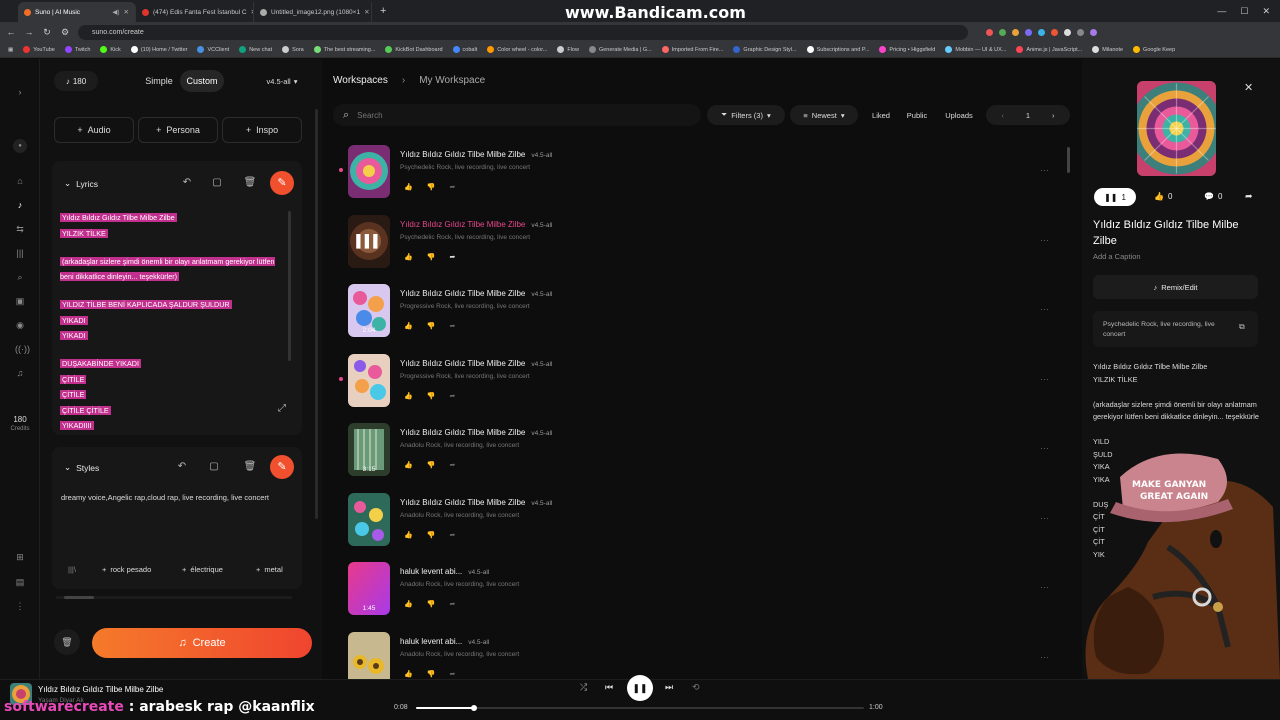 This screenshot has height=720, width=1280. Describe the element at coordinates (159, 81) in the screenshot. I see `mode-simple-tab: Simple` at that location.